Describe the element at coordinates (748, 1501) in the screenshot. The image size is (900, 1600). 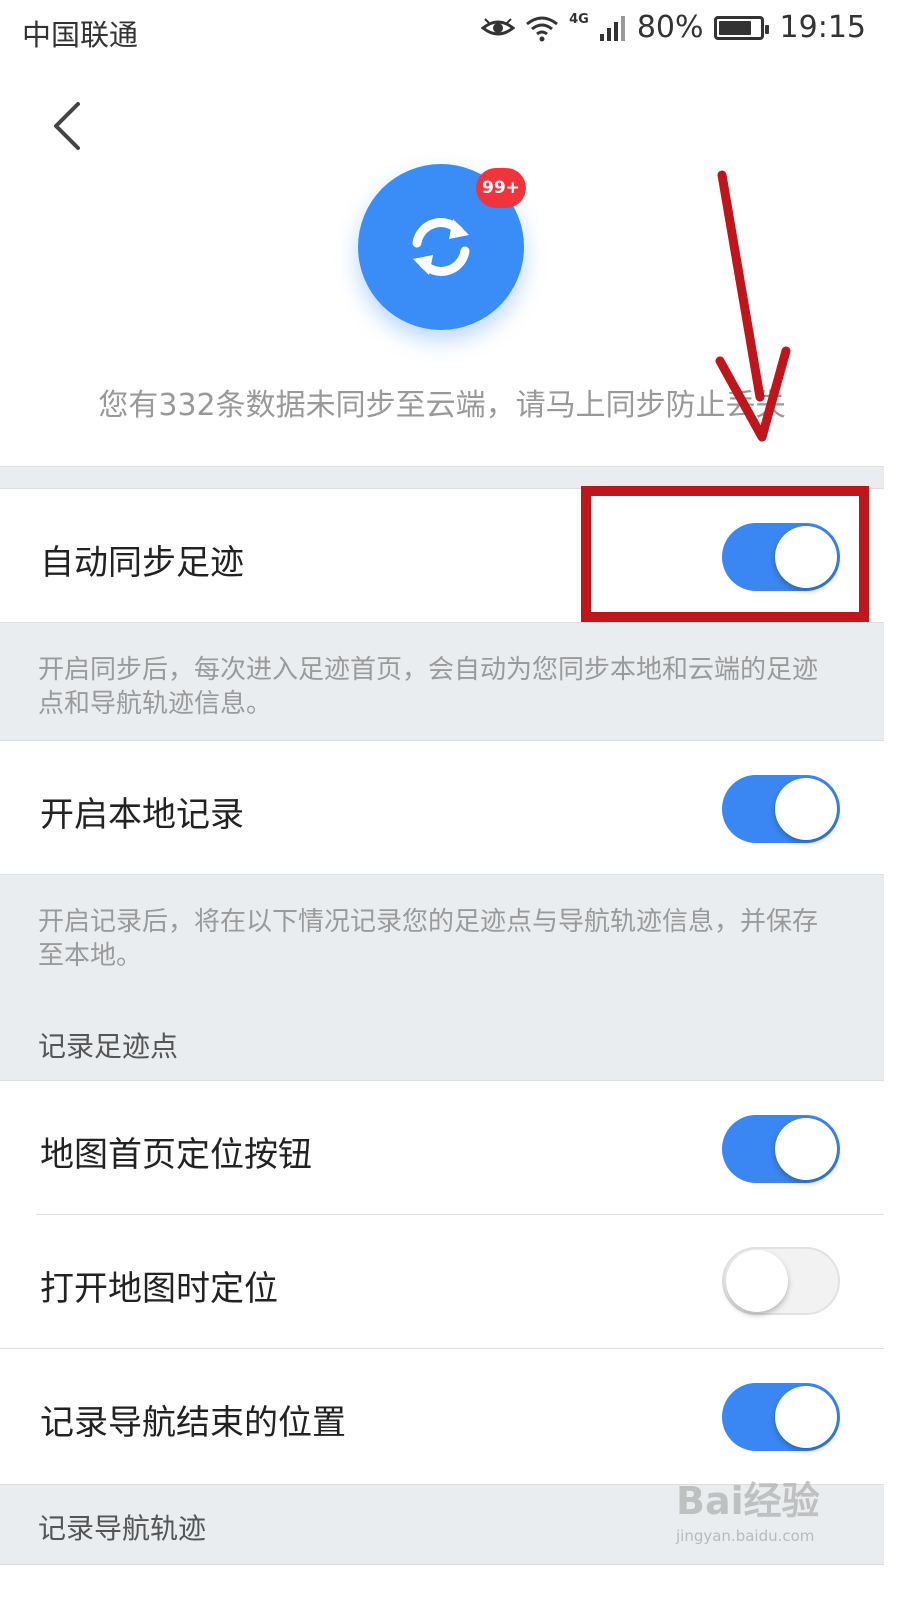
I see `watermark-main: Bai经验` at that location.